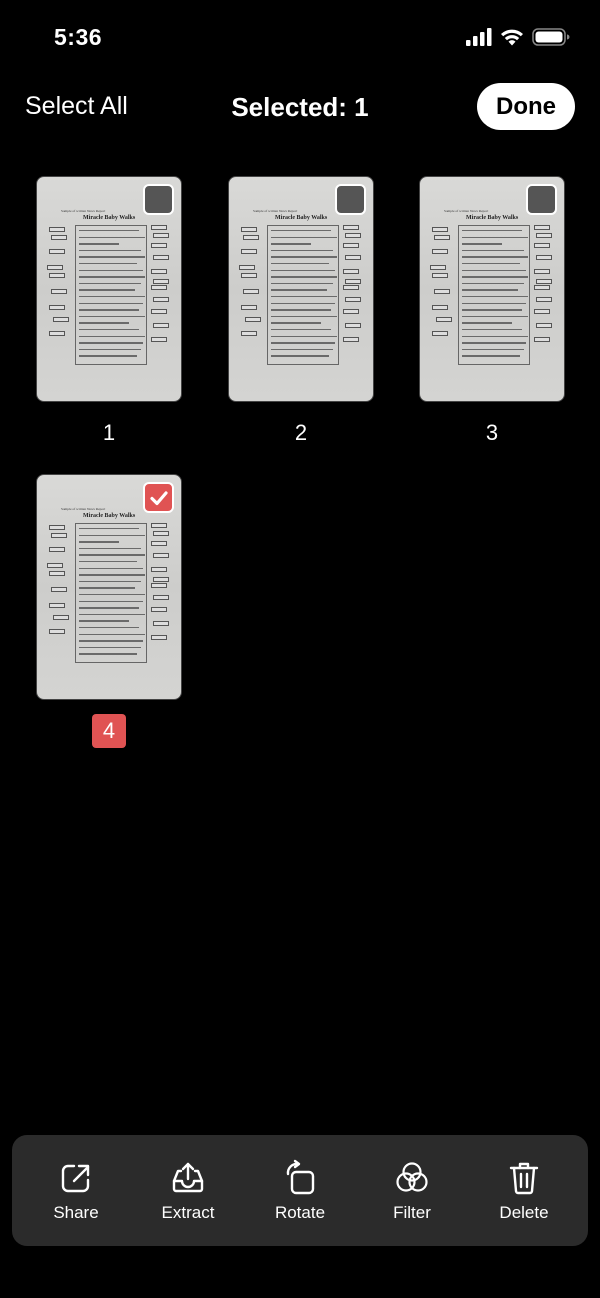 This screenshot has height=1298, width=600. I want to click on share-button: Share, so click(76, 1191).